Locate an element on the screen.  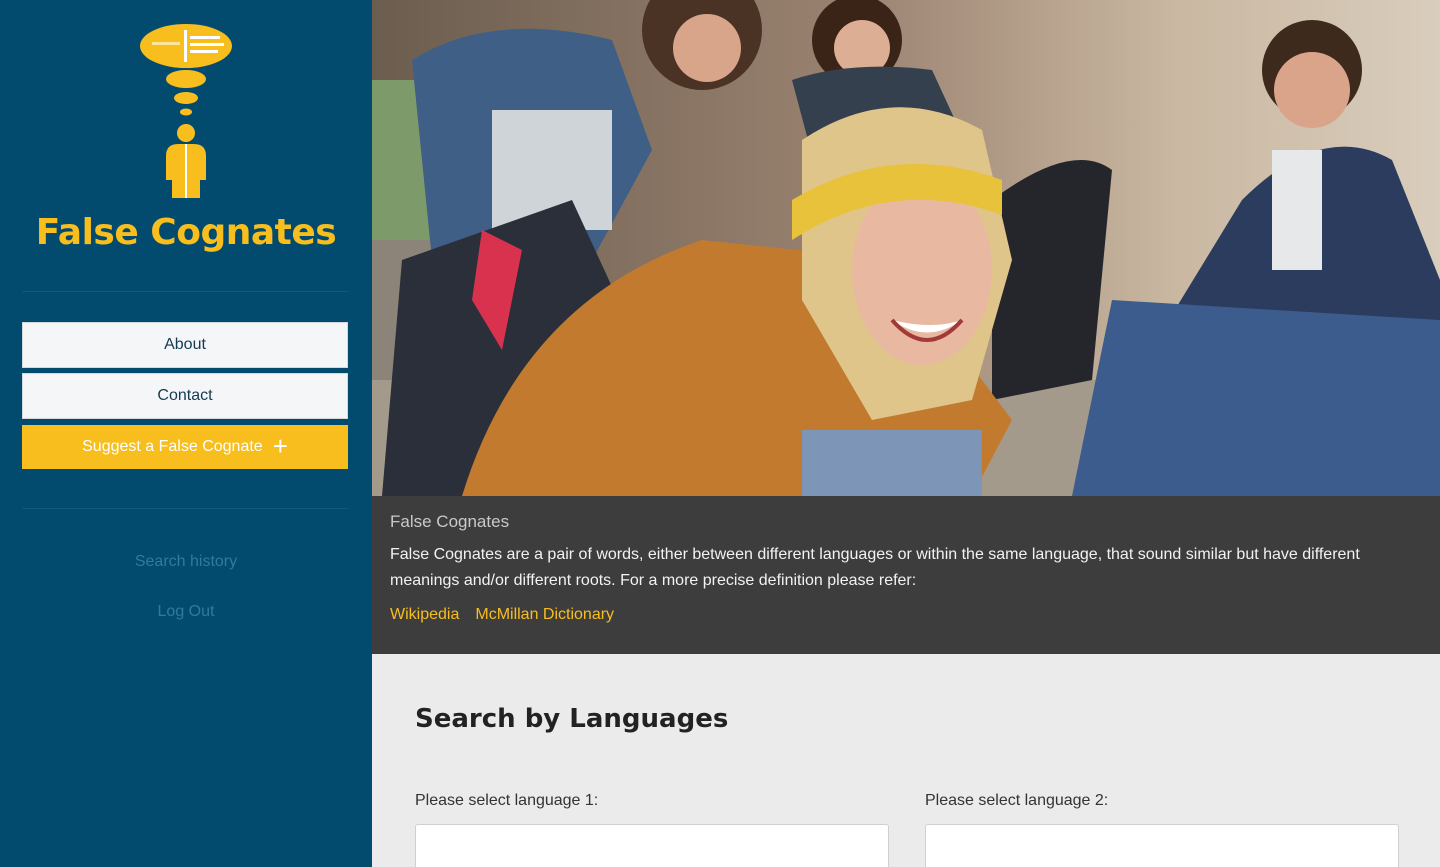
language2-label: Please select language 2: is located at coordinates (1017, 800).